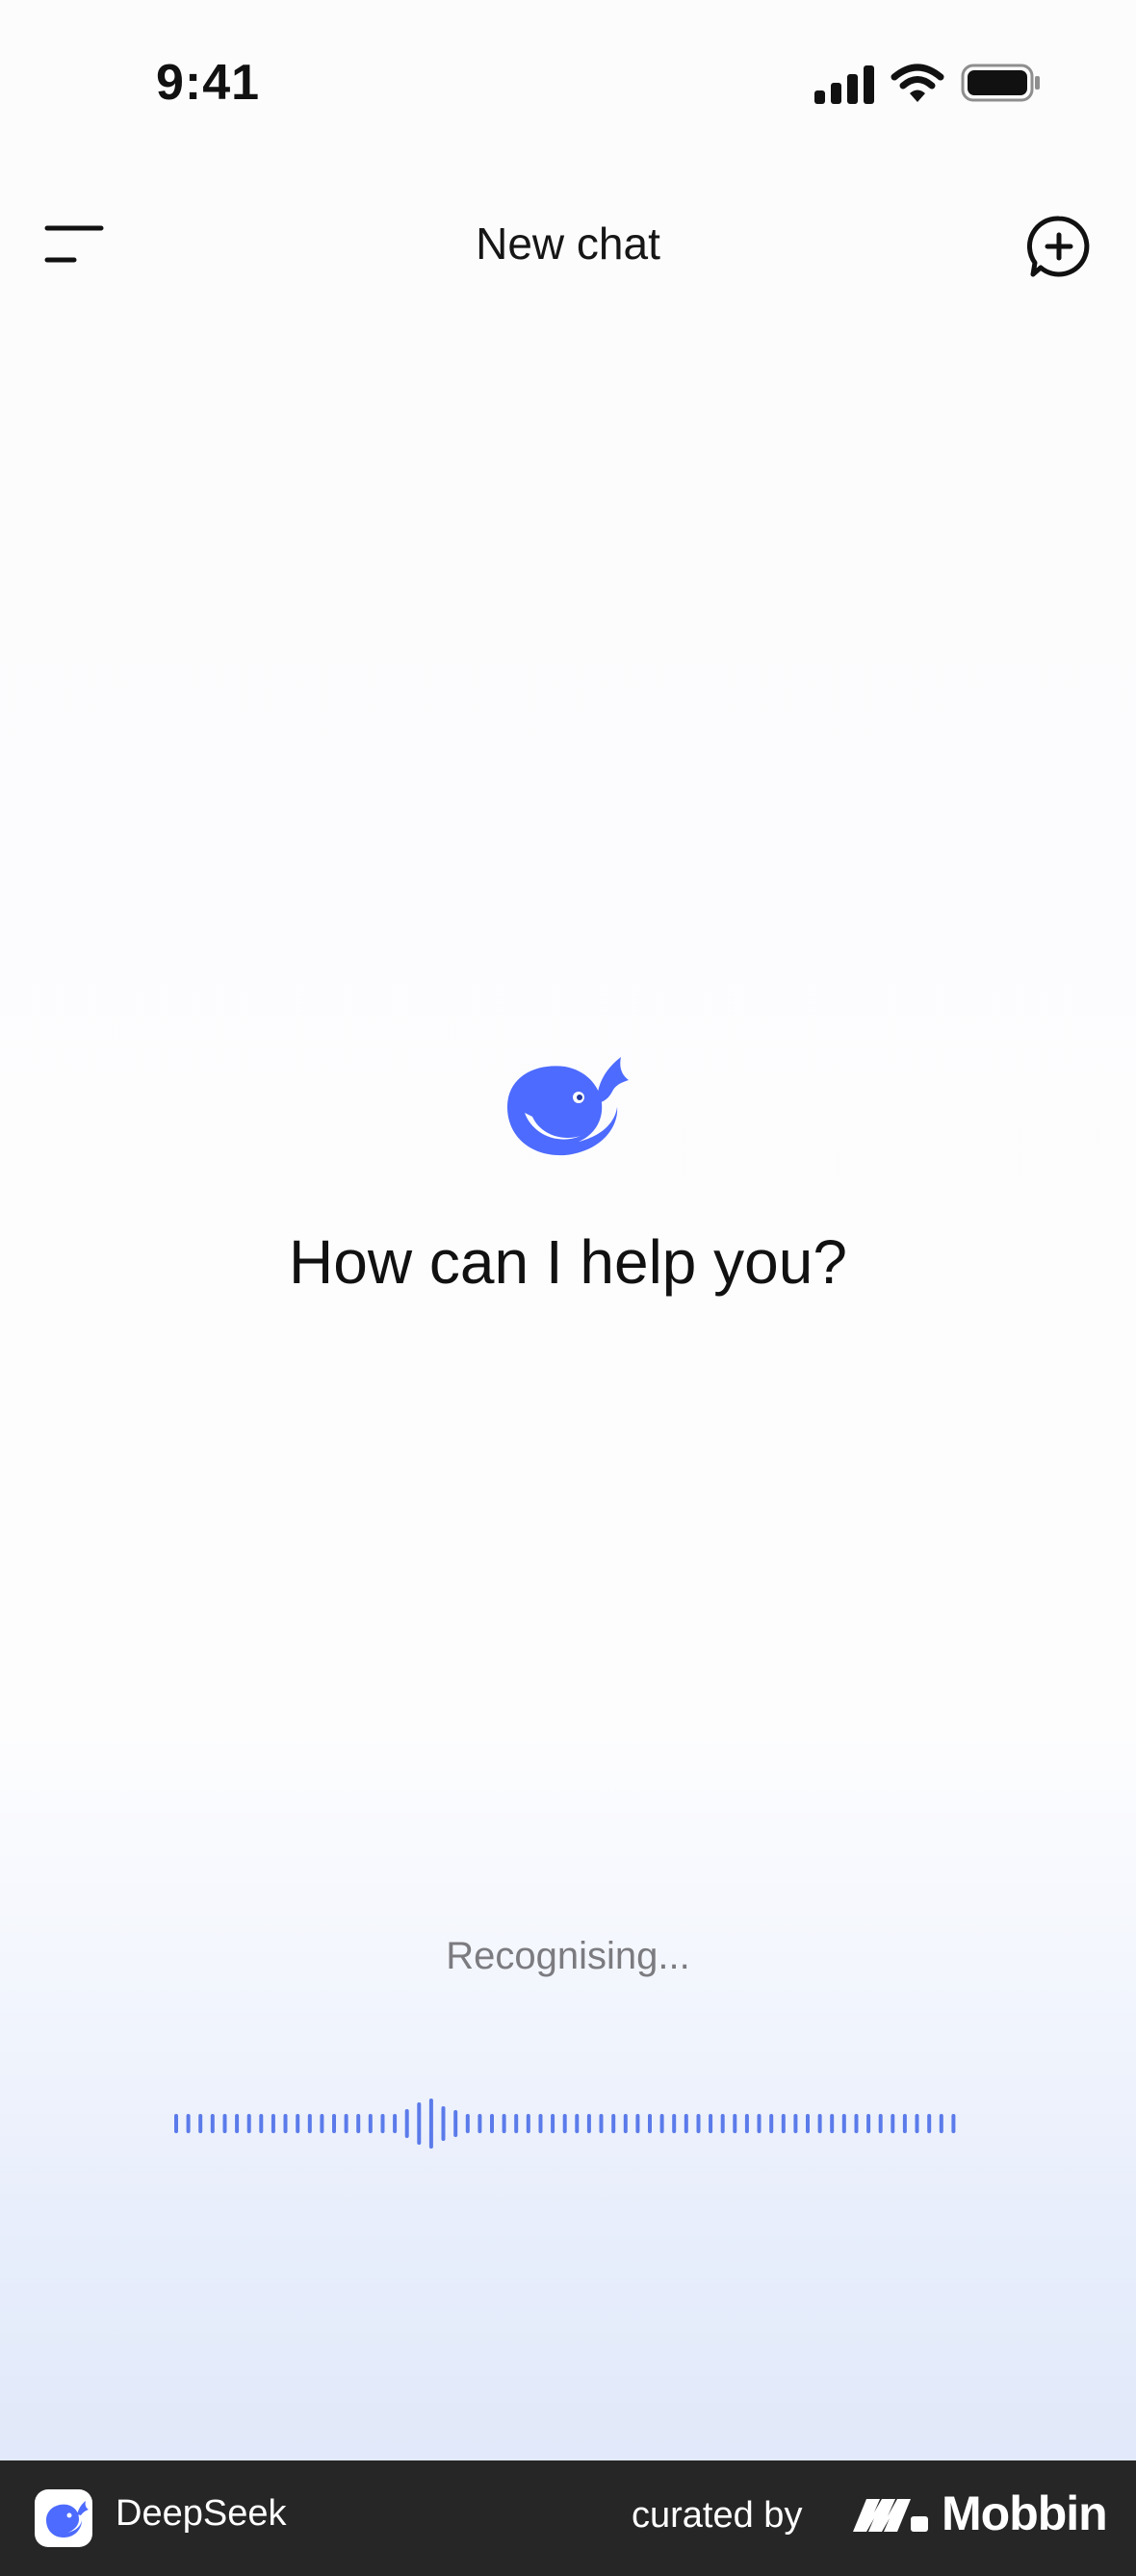 This screenshot has width=1136, height=2576. I want to click on brand-bar: DeepSeek curated by Mobbin, so click(568, 2518).